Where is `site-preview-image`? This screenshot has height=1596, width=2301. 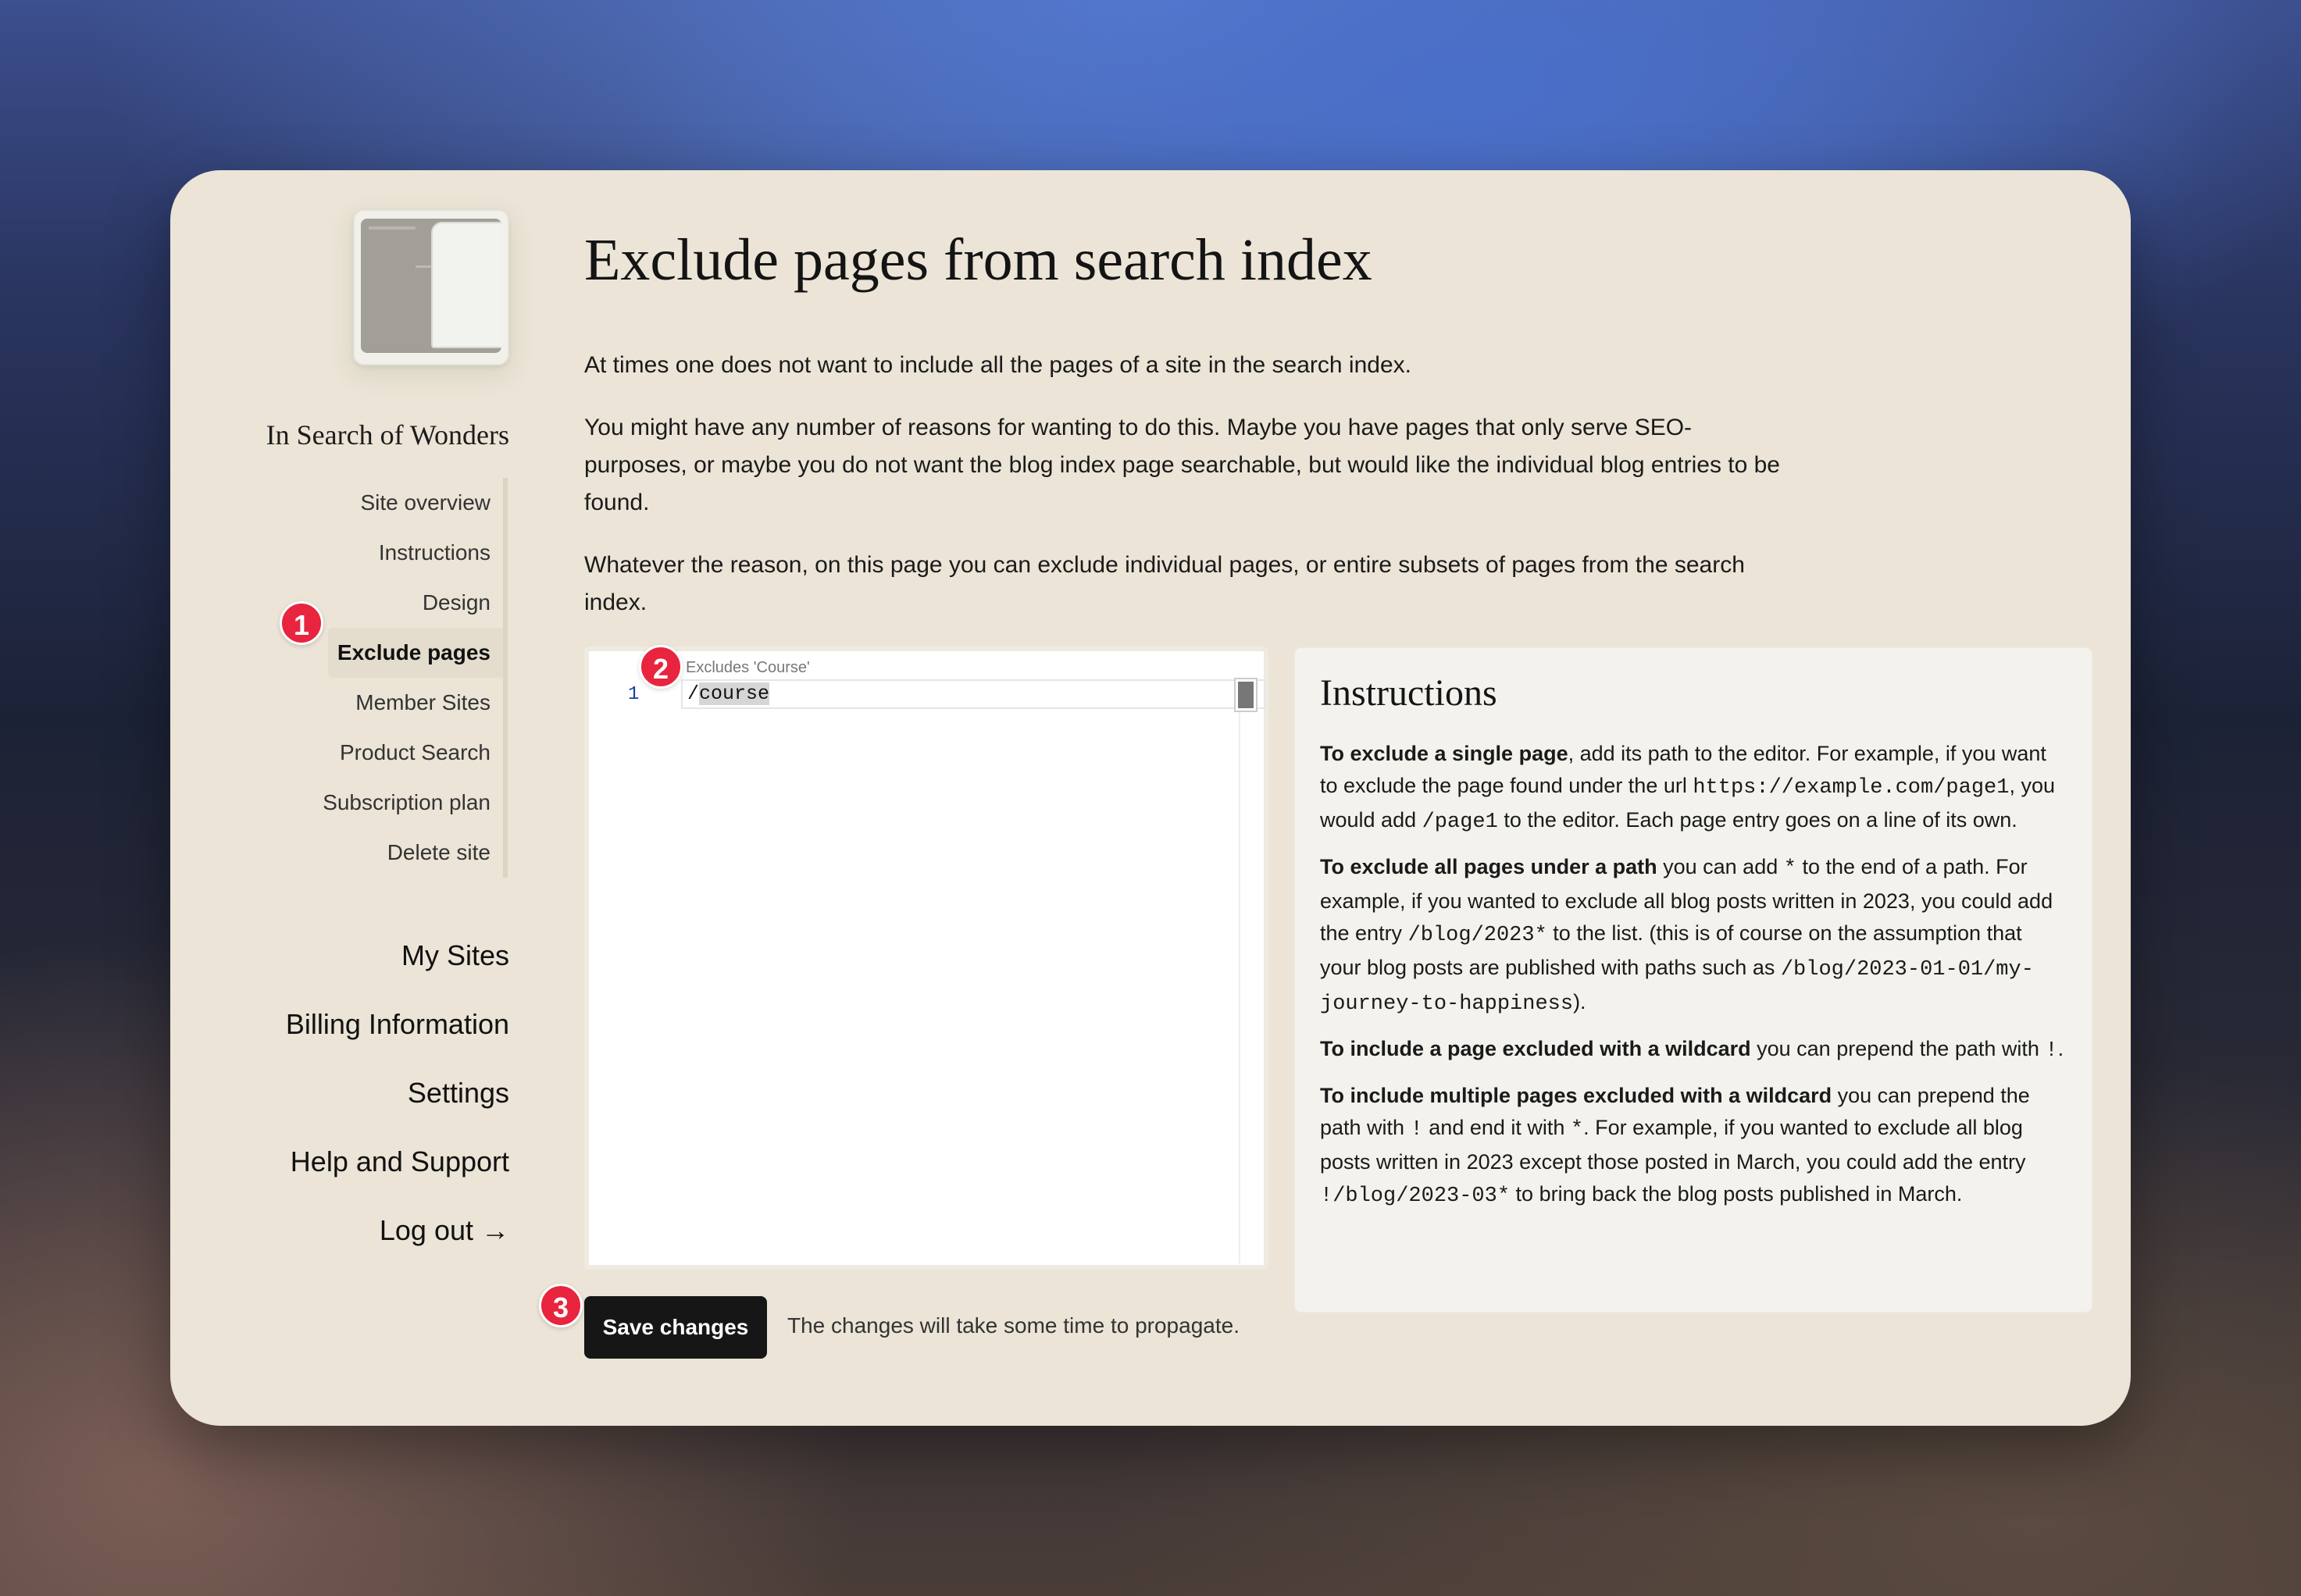 site-preview-image is located at coordinates (431, 286).